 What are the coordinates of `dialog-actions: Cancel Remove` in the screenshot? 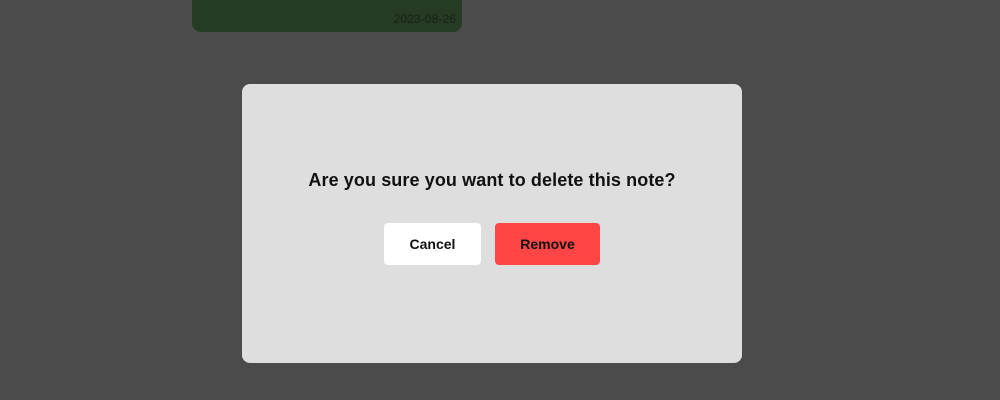 It's located at (492, 244).